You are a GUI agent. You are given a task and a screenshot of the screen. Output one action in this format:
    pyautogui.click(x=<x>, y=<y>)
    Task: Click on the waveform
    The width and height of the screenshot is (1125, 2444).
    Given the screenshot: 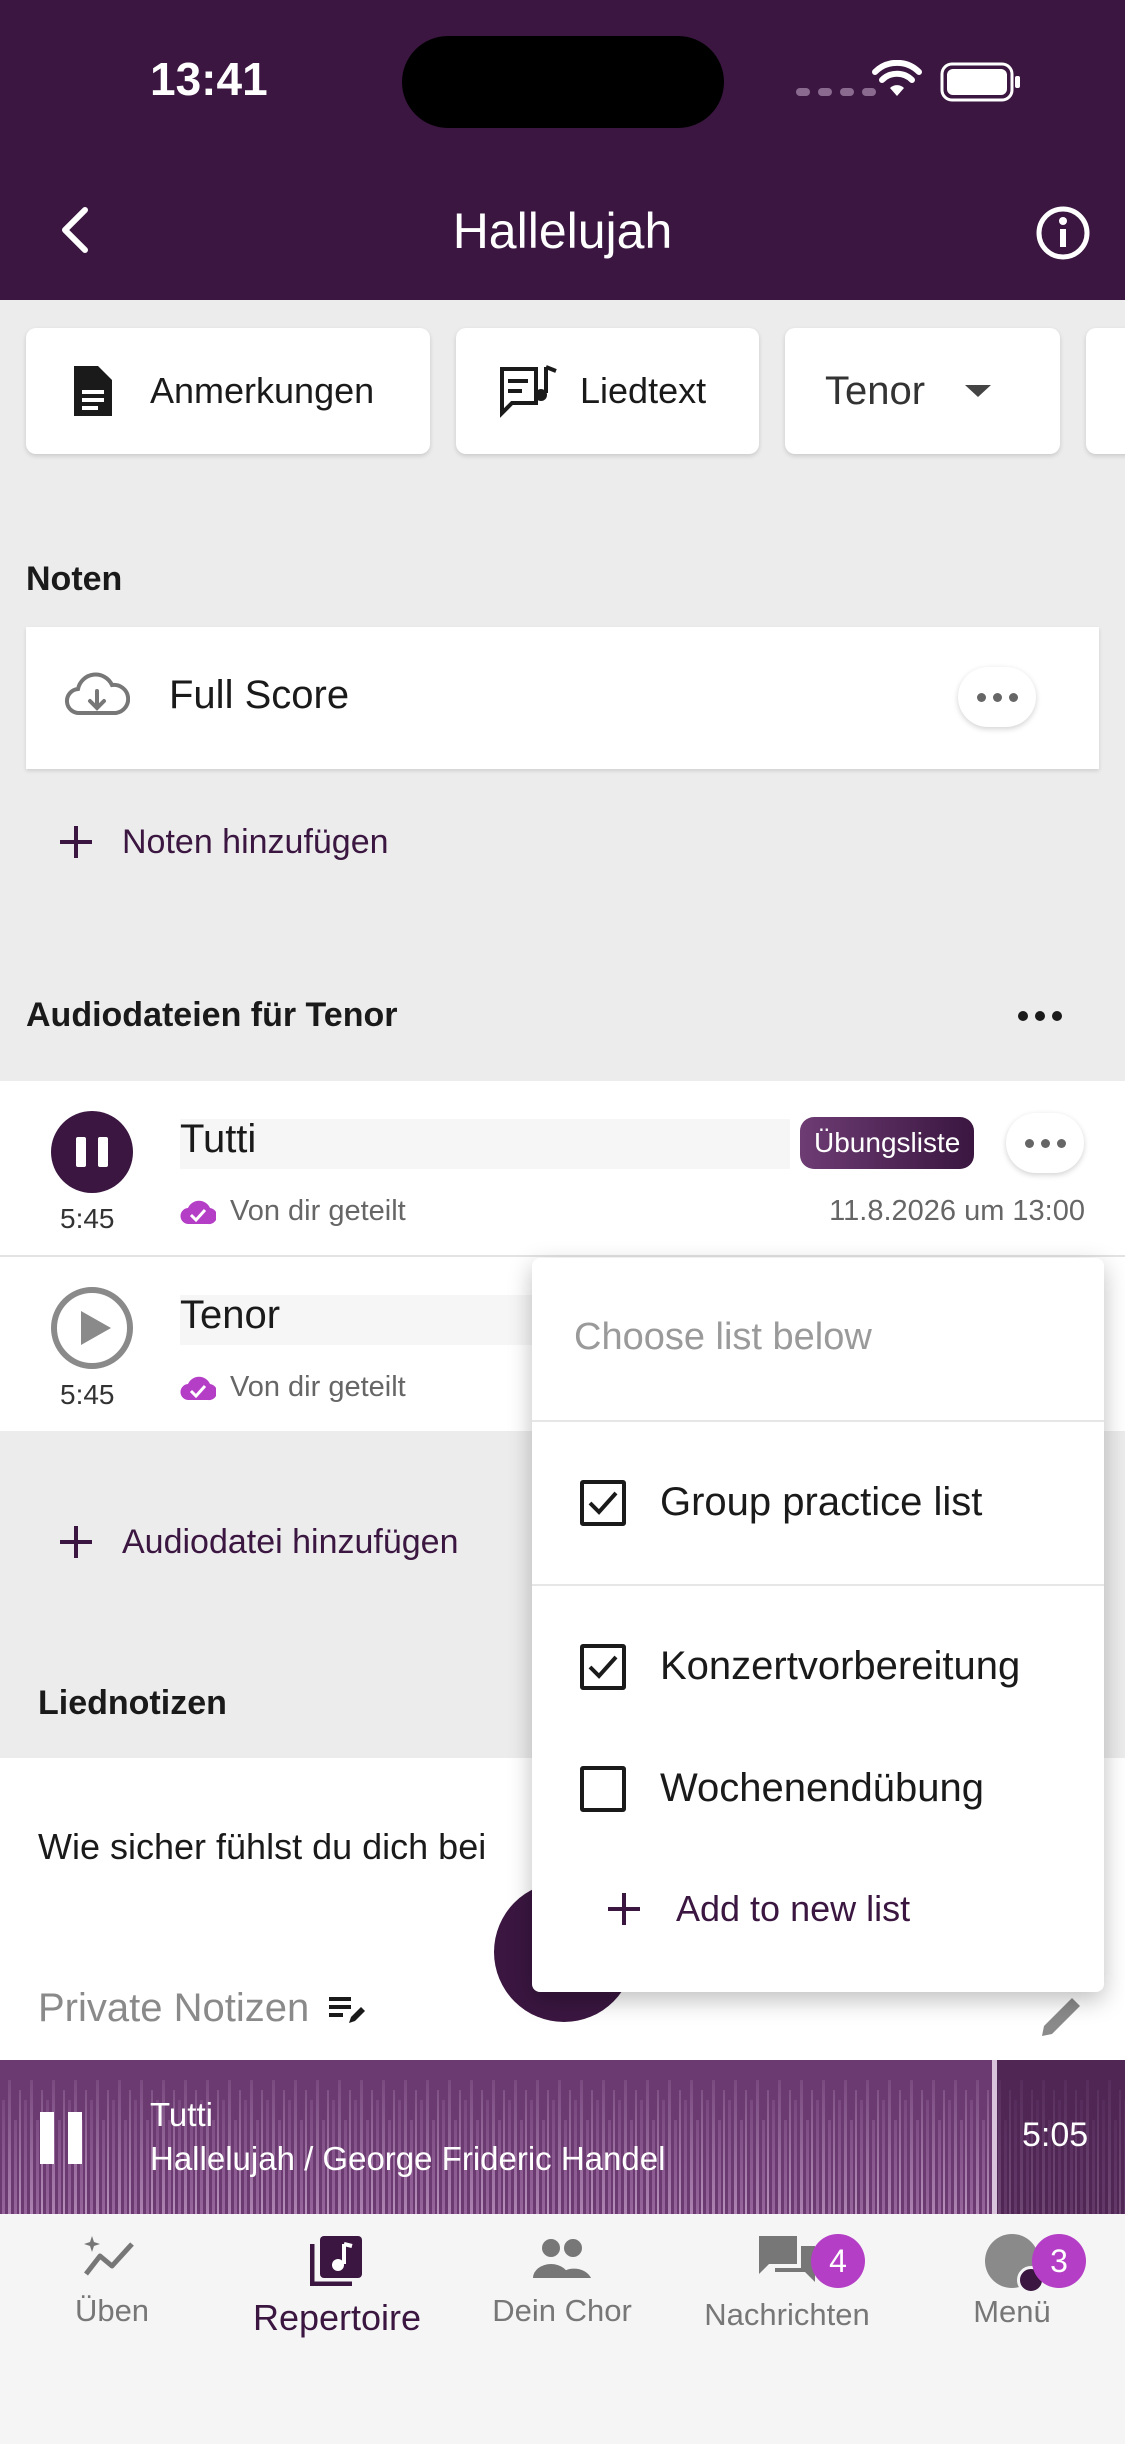 What is the action you would take?
    pyautogui.click(x=562, y=2137)
    